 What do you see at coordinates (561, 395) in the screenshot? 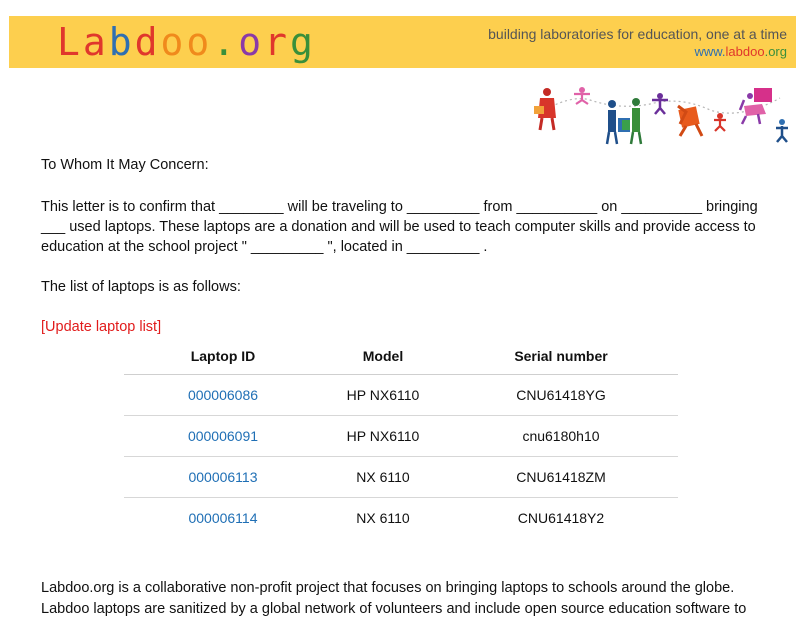
I see `laptop-serial: CNU61418YG` at bounding box center [561, 395].